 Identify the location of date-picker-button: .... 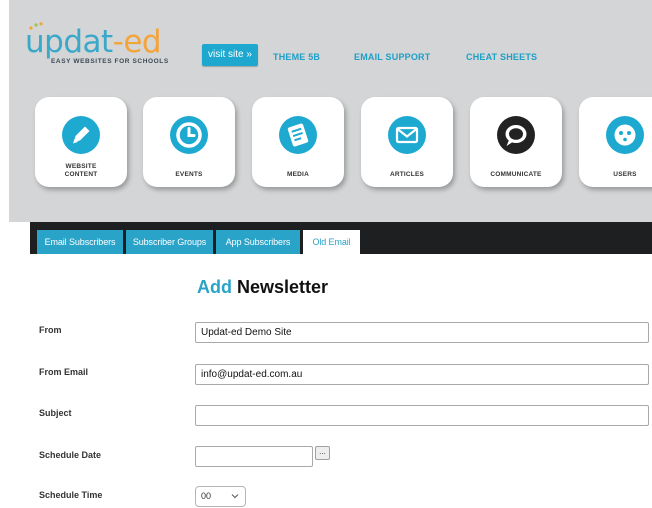
(322, 453).